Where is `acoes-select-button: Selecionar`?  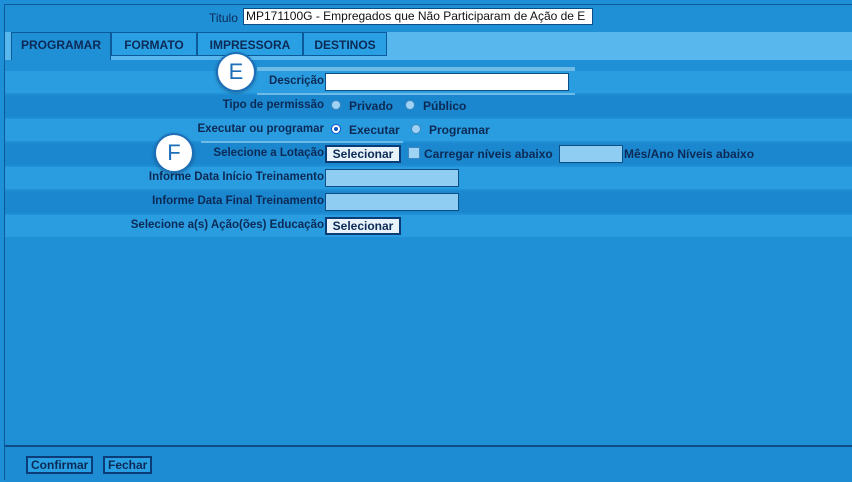
acoes-select-button: Selecionar is located at coordinates (363, 226).